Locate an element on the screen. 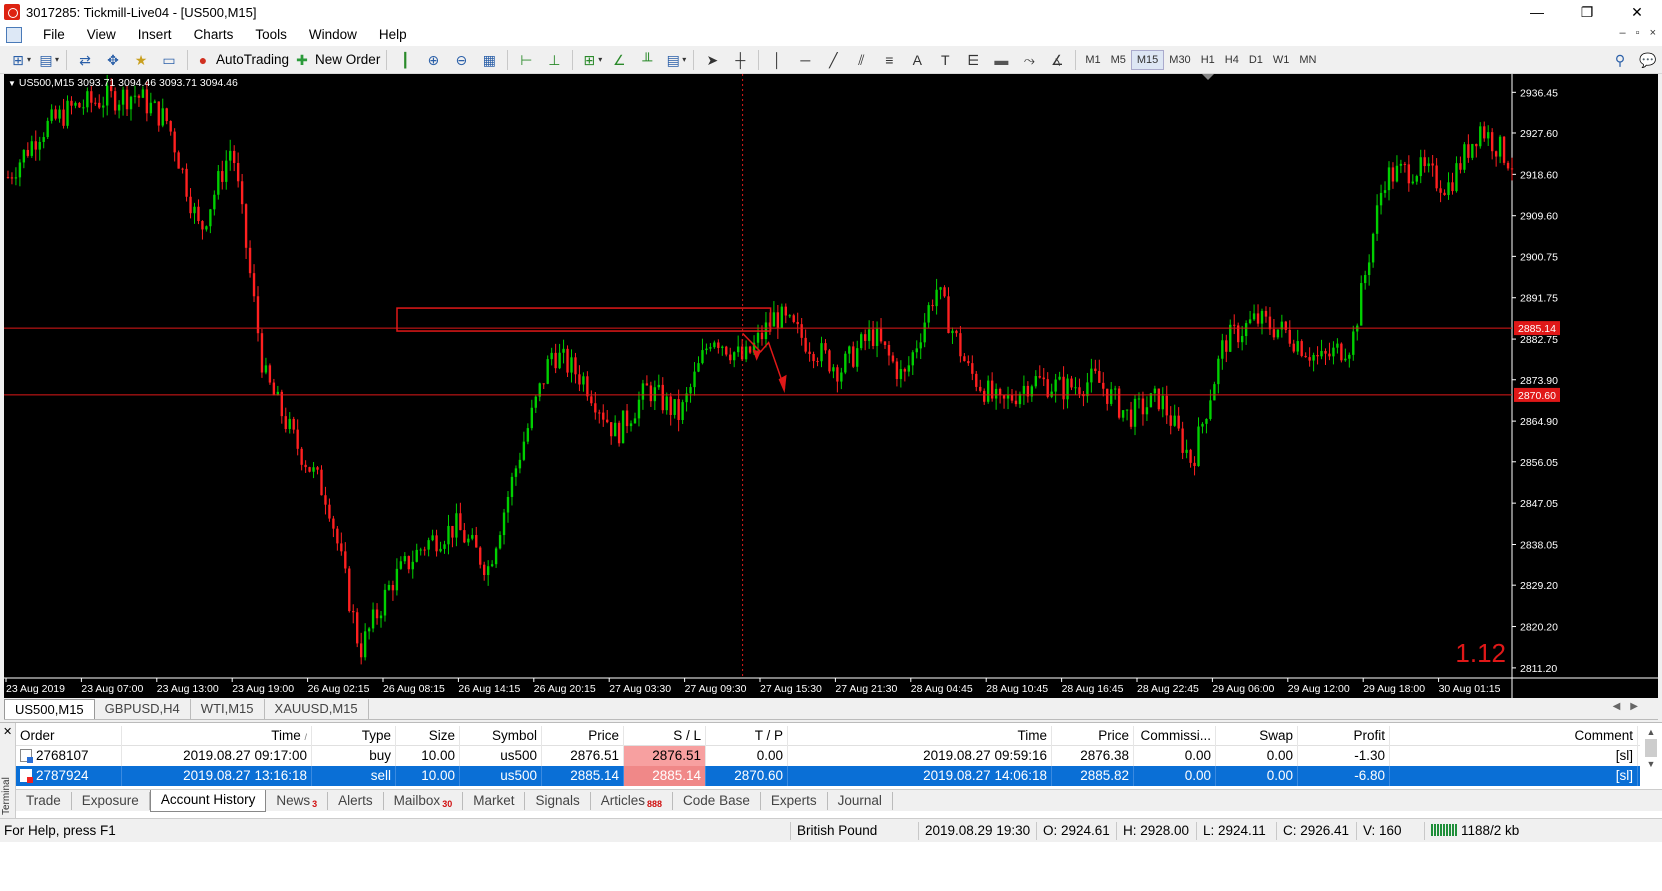  data-window-button: ✥ is located at coordinates (113, 60).